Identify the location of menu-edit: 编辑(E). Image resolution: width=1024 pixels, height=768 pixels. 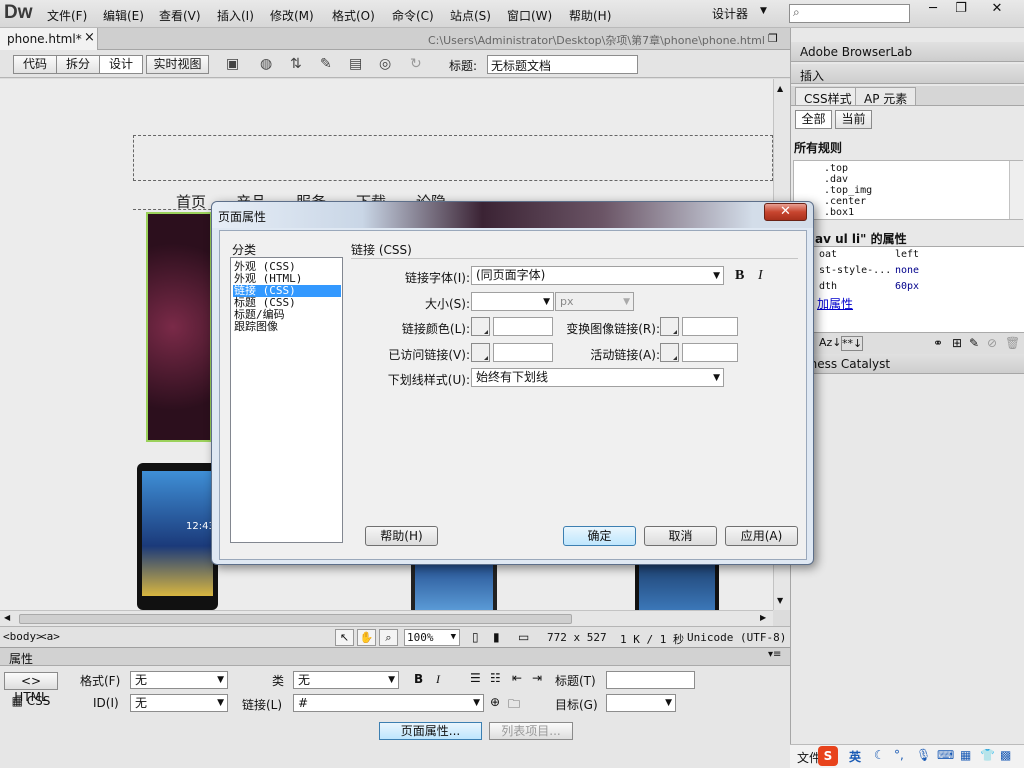
(123, 15).